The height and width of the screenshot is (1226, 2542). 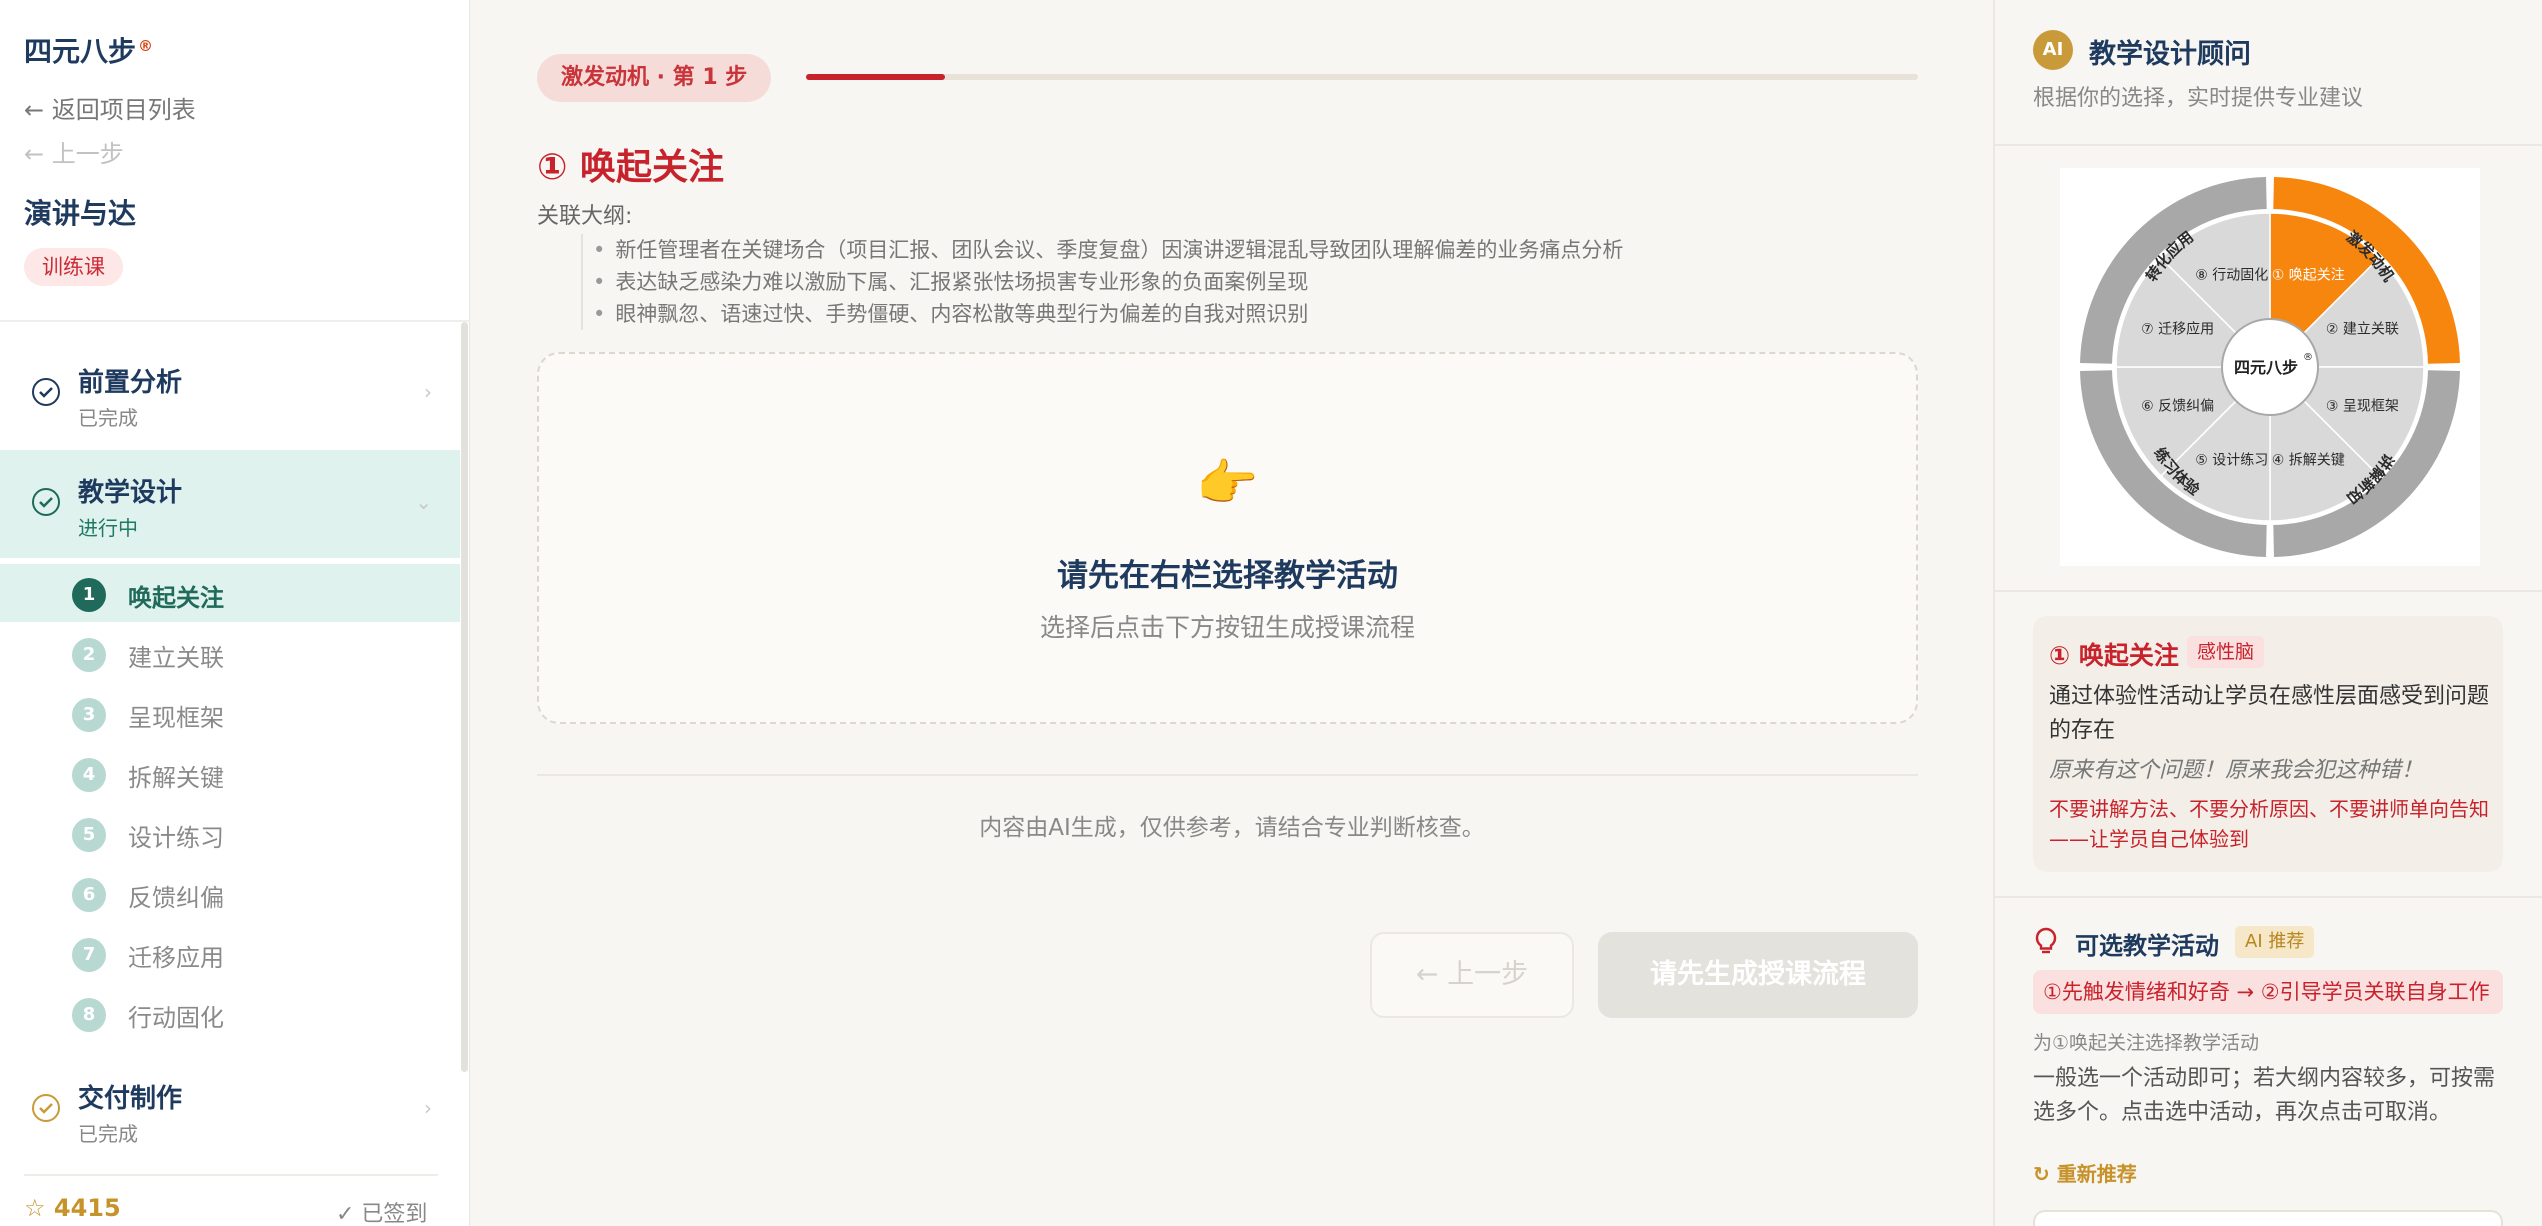 What do you see at coordinates (1758, 975) in the screenshot?
I see `generate-flow-button: 请先生成授课流程` at bounding box center [1758, 975].